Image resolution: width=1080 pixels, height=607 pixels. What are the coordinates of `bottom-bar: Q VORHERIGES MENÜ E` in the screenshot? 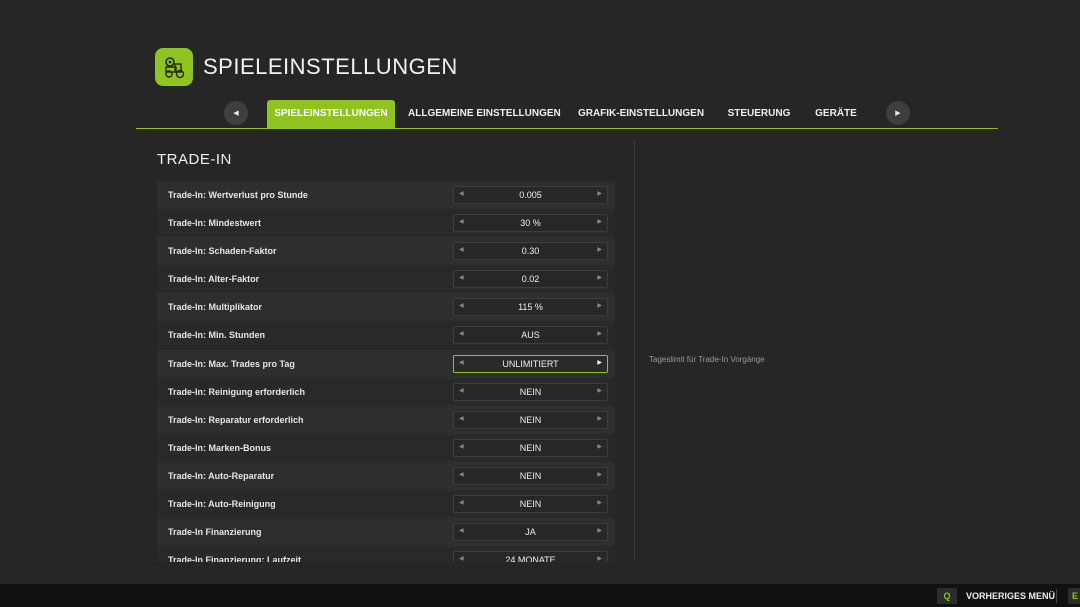 It's located at (540, 595).